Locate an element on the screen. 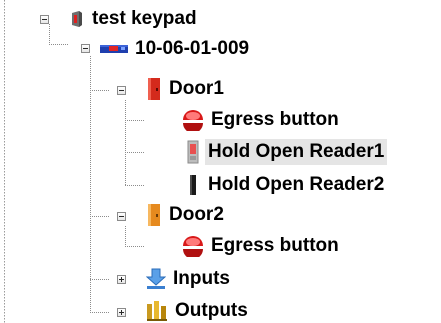 This screenshot has height=323, width=441. tree-node-label: Hold Open Reader2 is located at coordinates (296, 184).